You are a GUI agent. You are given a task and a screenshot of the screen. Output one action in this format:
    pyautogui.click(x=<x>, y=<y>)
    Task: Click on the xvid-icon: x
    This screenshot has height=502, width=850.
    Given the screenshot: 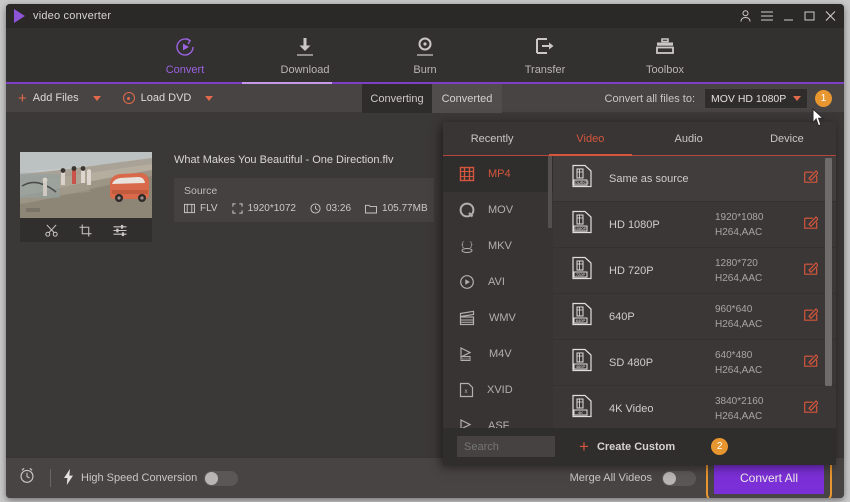 What is the action you would take?
    pyautogui.click(x=466, y=390)
    